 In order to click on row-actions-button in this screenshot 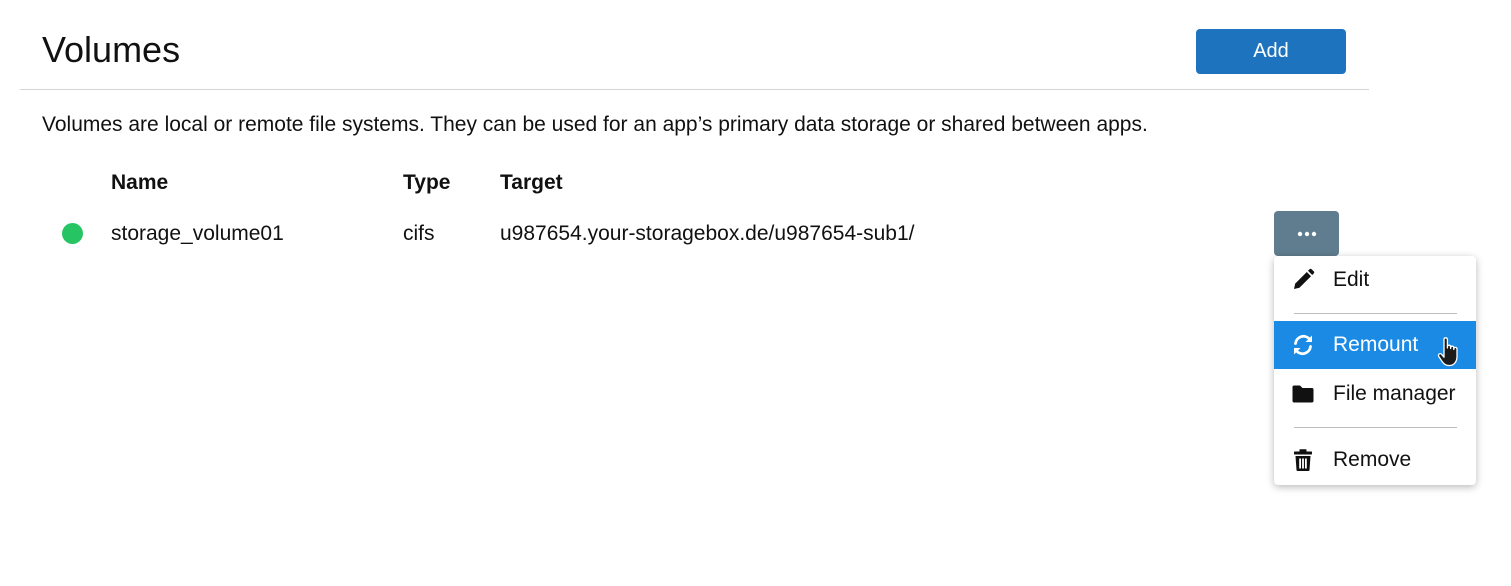, I will do `click(1306, 233)`.